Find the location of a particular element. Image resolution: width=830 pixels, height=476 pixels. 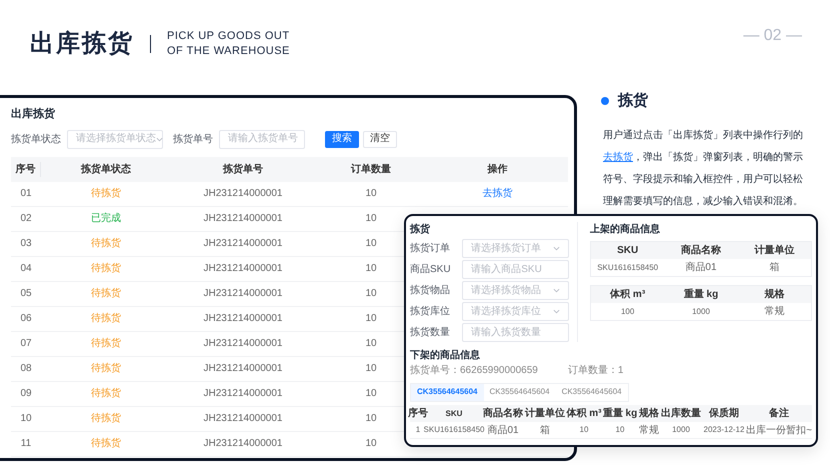

table-cell-text: 02 is located at coordinates (26, 219).